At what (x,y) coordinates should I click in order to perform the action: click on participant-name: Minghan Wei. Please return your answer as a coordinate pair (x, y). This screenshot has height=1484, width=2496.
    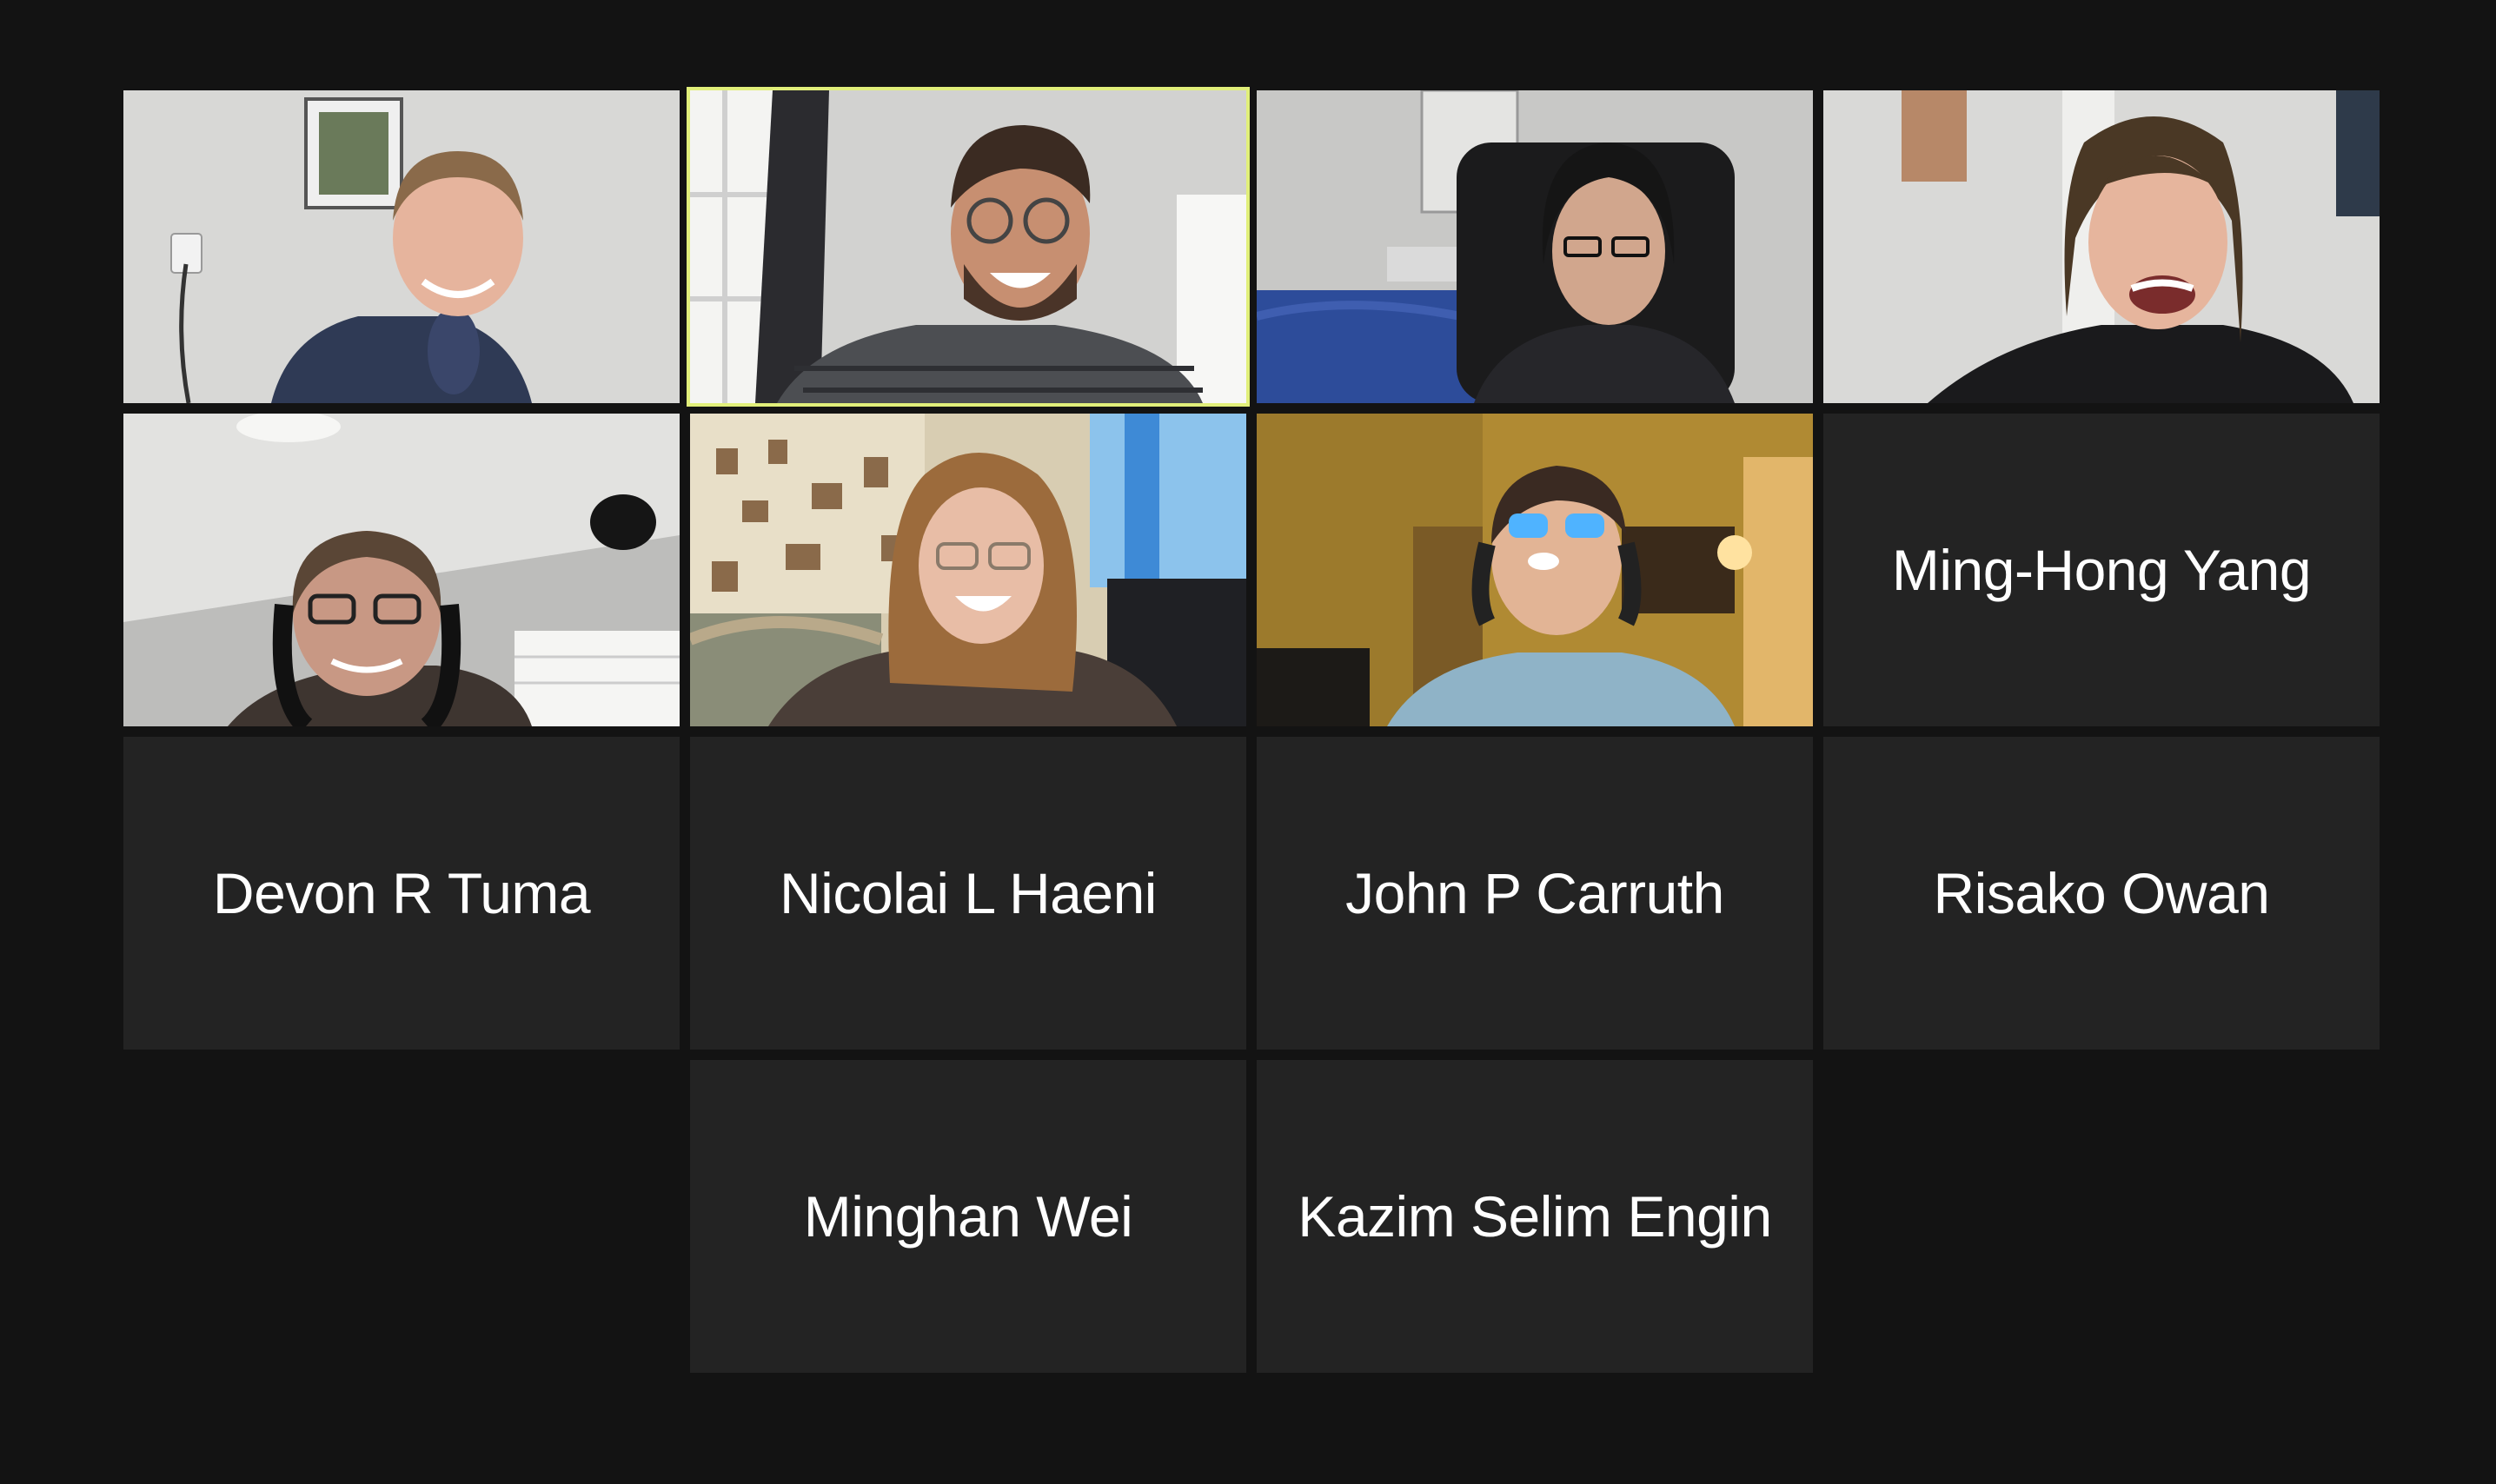
    Looking at the image, I should click on (968, 1216).